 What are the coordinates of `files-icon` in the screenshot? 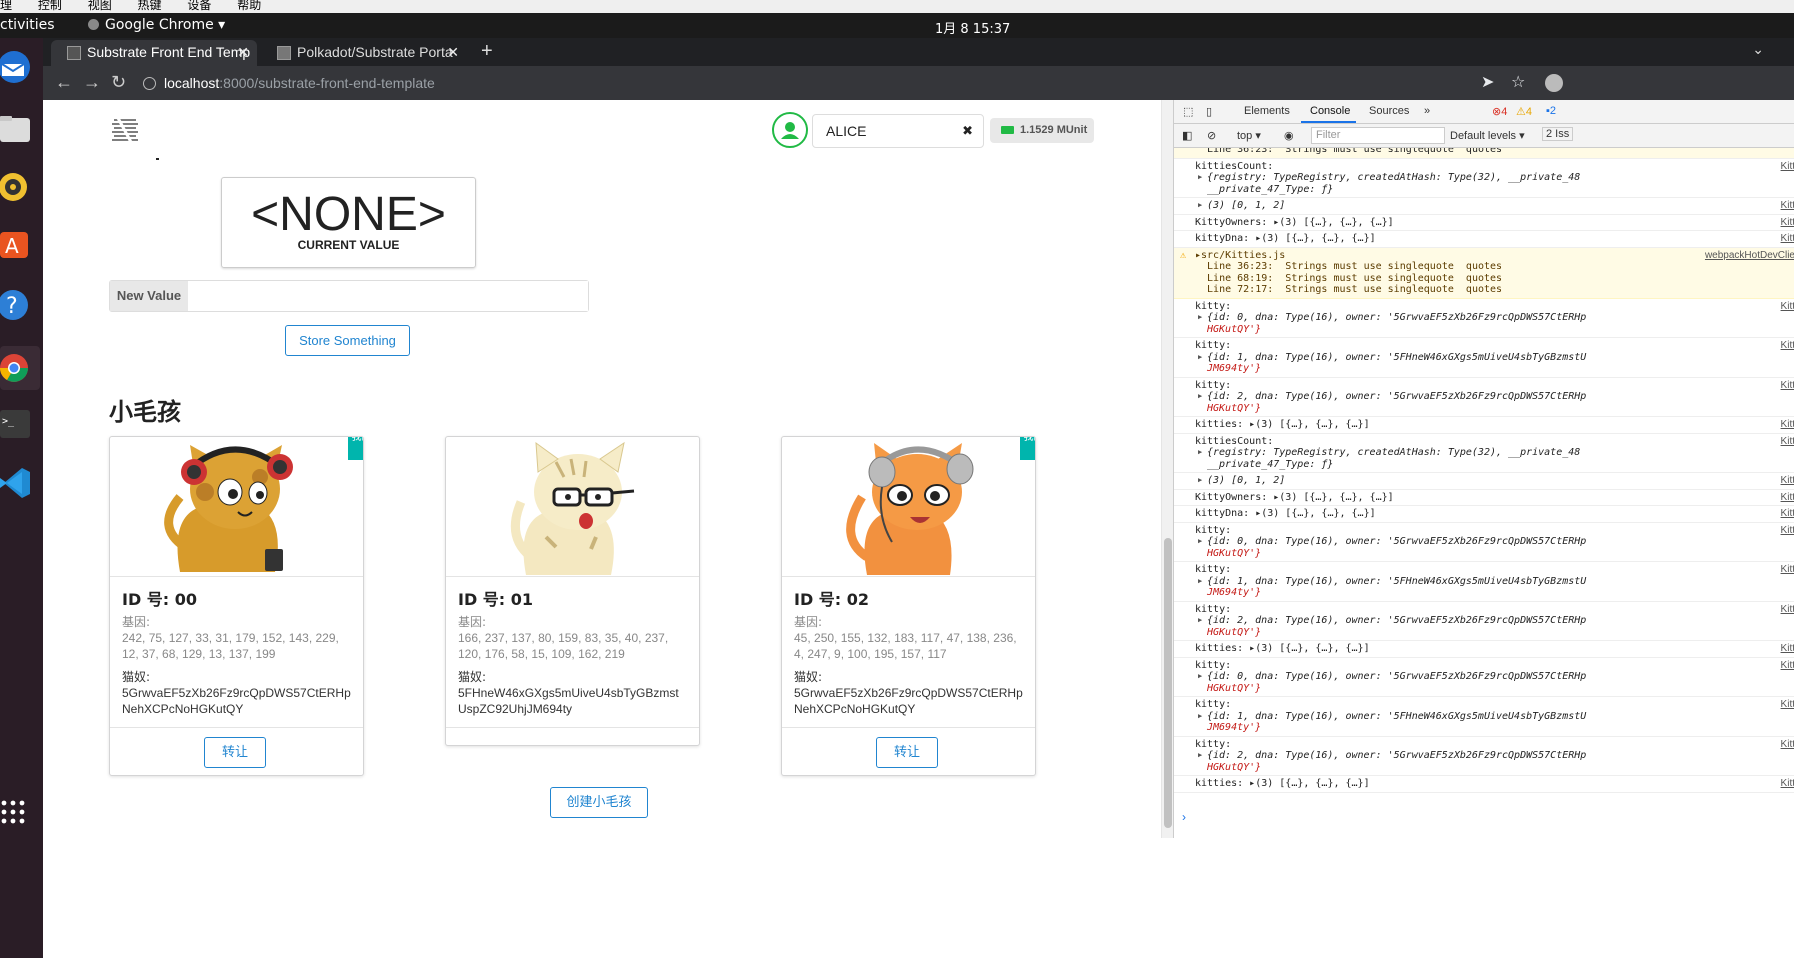 It's located at (17, 129).